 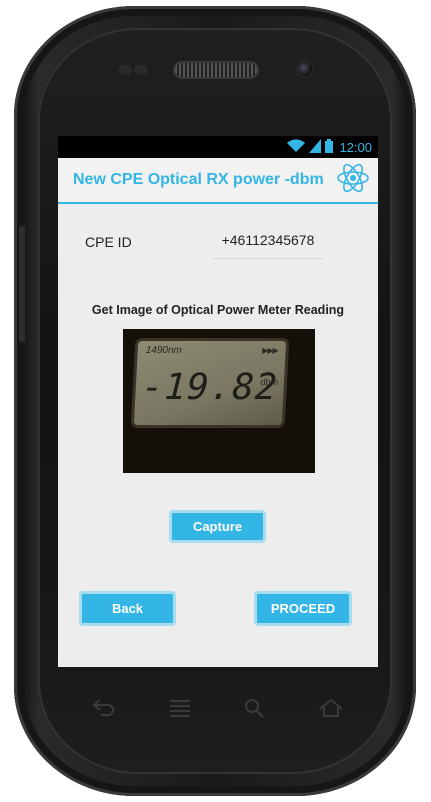 I want to click on home-icon, so click(x=331, y=711).